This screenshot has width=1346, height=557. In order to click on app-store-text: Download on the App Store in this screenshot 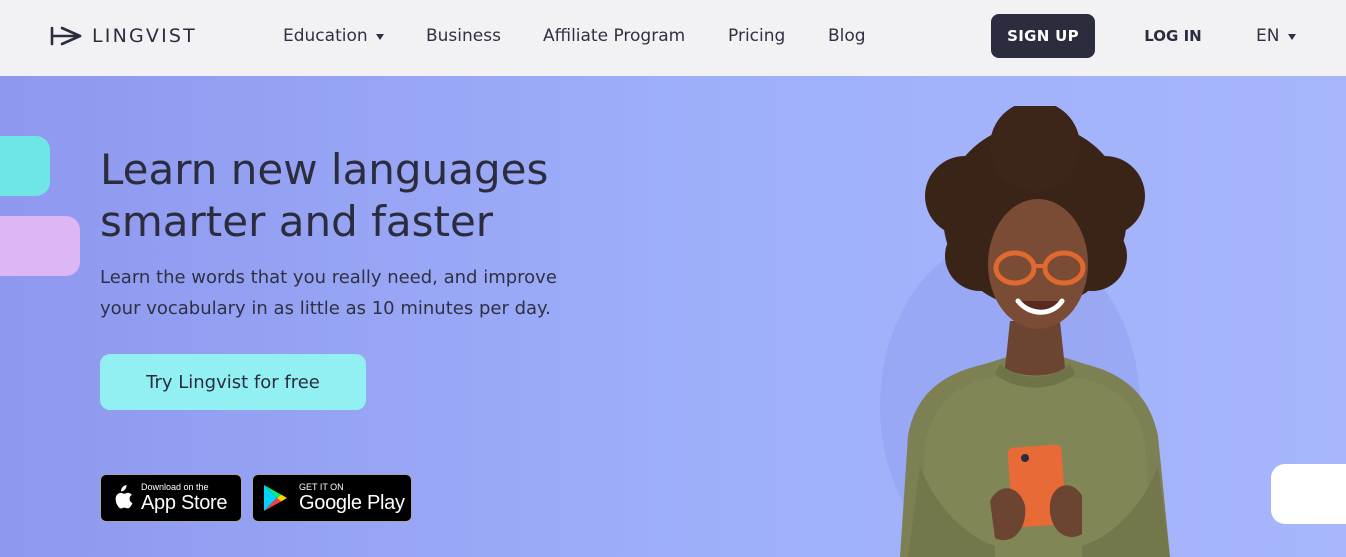, I will do `click(184, 498)`.